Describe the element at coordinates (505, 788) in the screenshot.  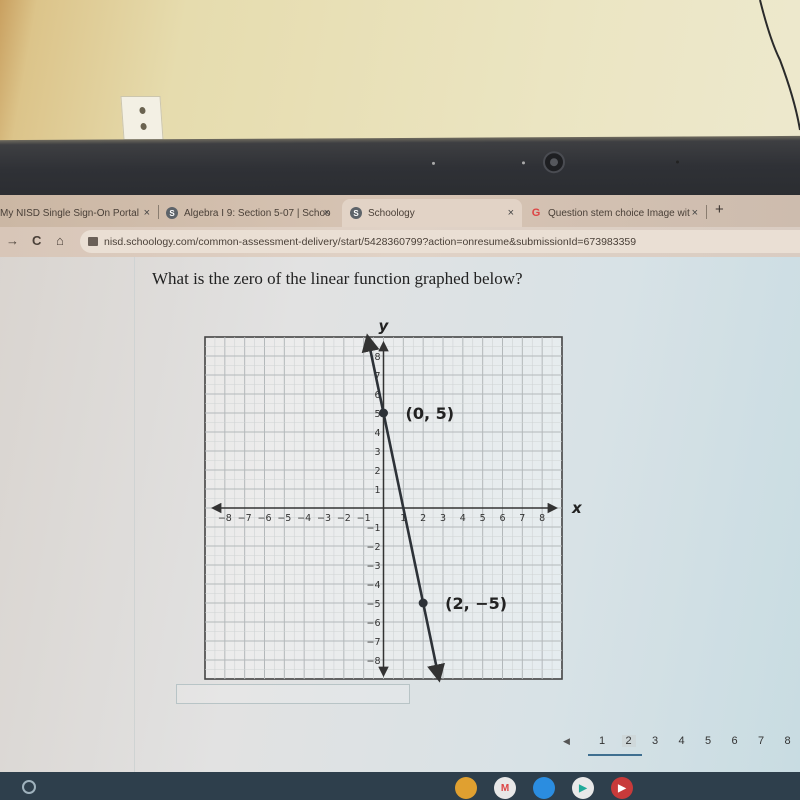
I see `gmail-icon: M` at that location.